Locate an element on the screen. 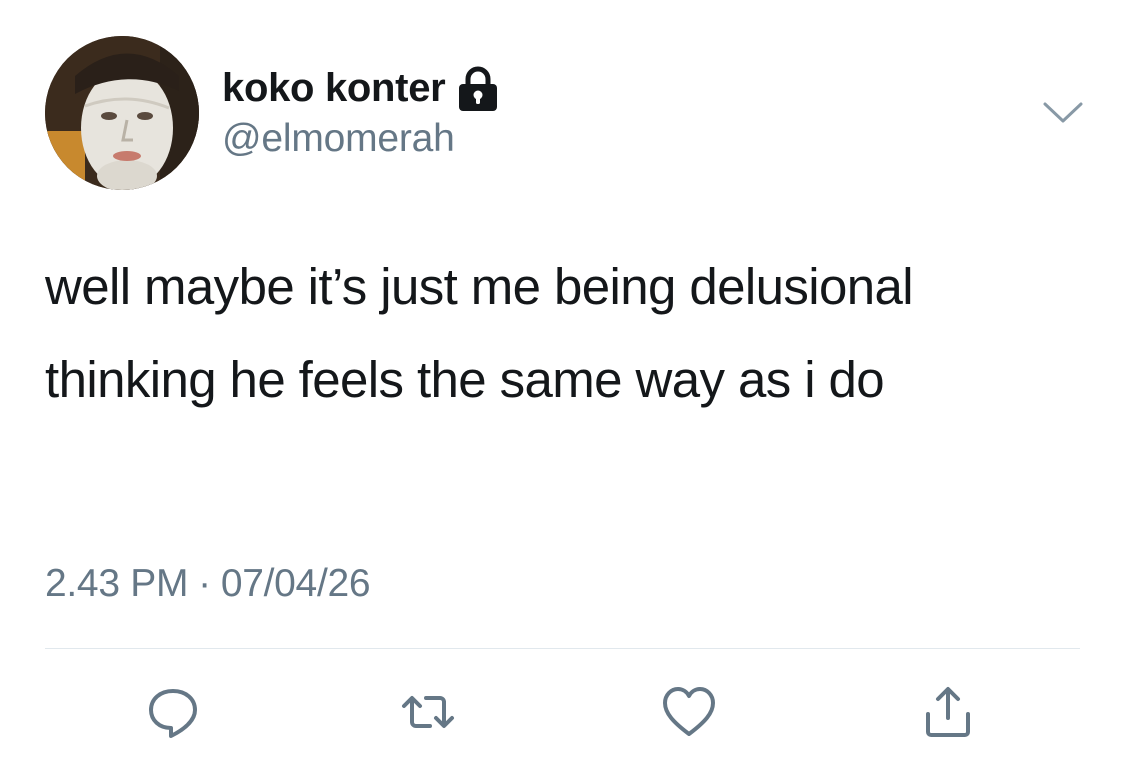 Image resolution: width=1125 pixels, height=781 pixels. retweet-button is located at coordinates (428, 712).